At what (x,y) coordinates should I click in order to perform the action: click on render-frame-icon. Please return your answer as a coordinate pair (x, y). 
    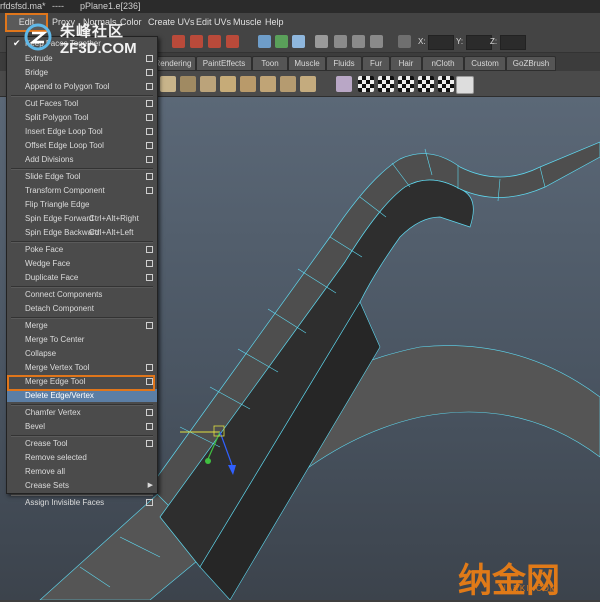
    Looking at the image, I should click on (340, 41).